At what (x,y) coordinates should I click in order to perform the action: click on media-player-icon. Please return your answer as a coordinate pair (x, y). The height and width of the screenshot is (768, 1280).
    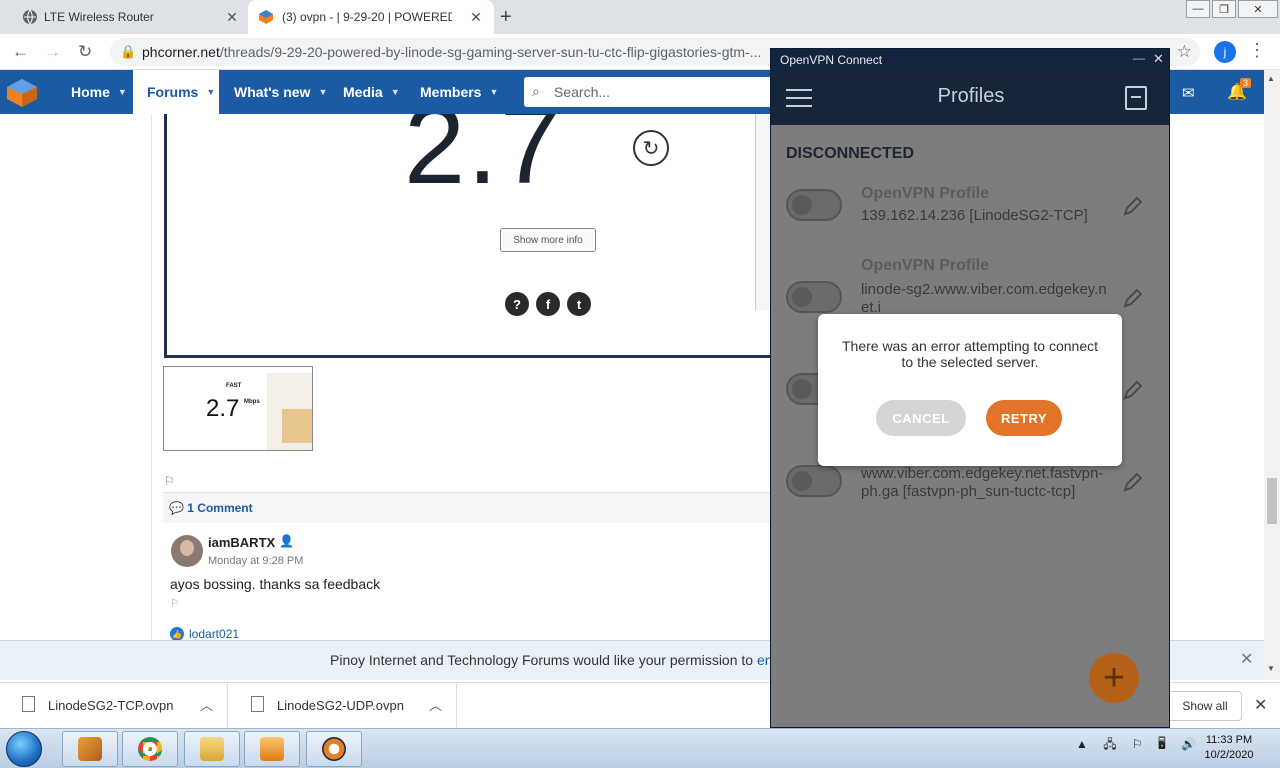
    Looking at the image, I should click on (272, 749).